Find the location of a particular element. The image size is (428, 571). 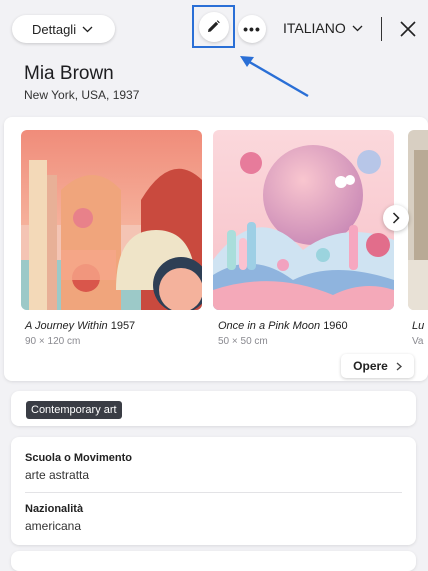

artwork-size: 90 × 120 cm is located at coordinates (53, 341).